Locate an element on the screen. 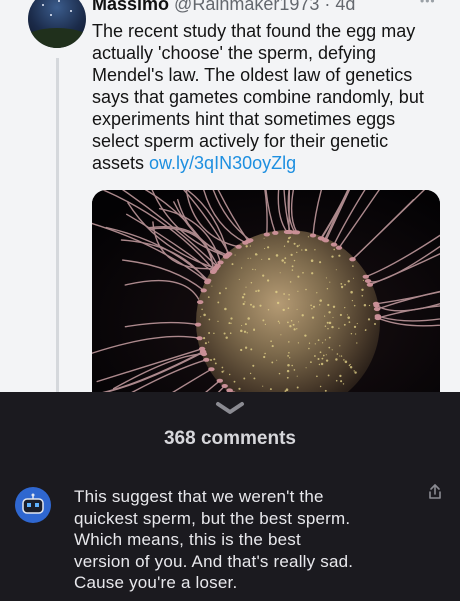 The image size is (460, 601). more-dots-icon: ••• is located at coordinates (428, 4).